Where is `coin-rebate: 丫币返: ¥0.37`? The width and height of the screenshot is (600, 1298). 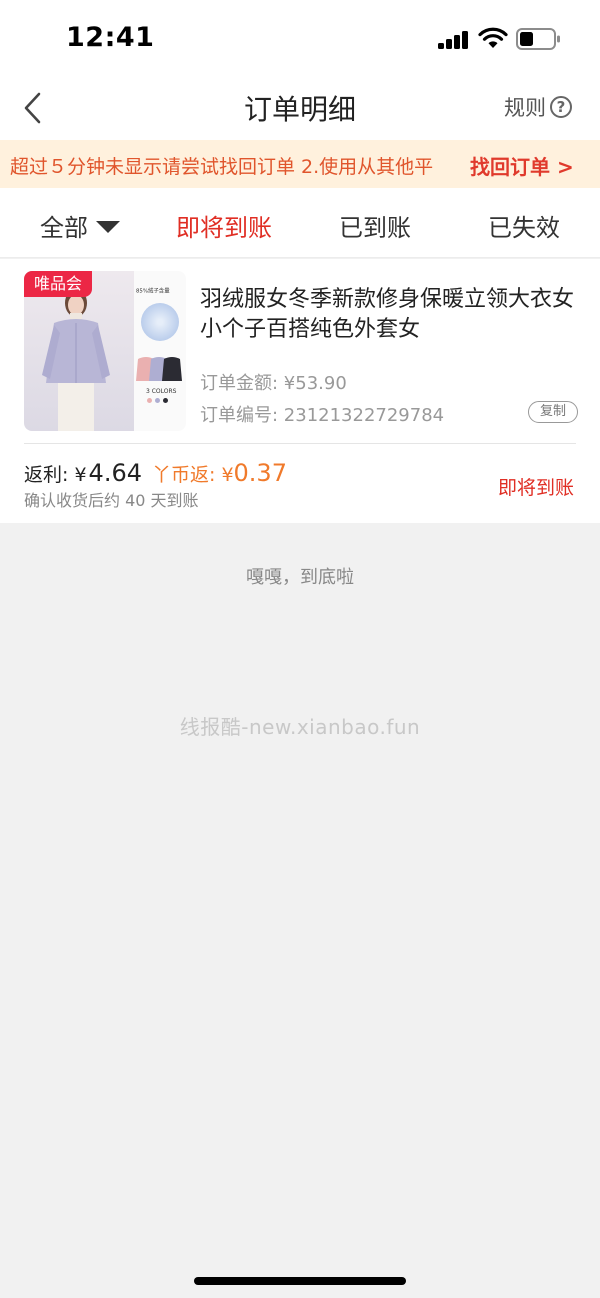 coin-rebate: 丫币返: ¥0.37 is located at coordinates (219, 473).